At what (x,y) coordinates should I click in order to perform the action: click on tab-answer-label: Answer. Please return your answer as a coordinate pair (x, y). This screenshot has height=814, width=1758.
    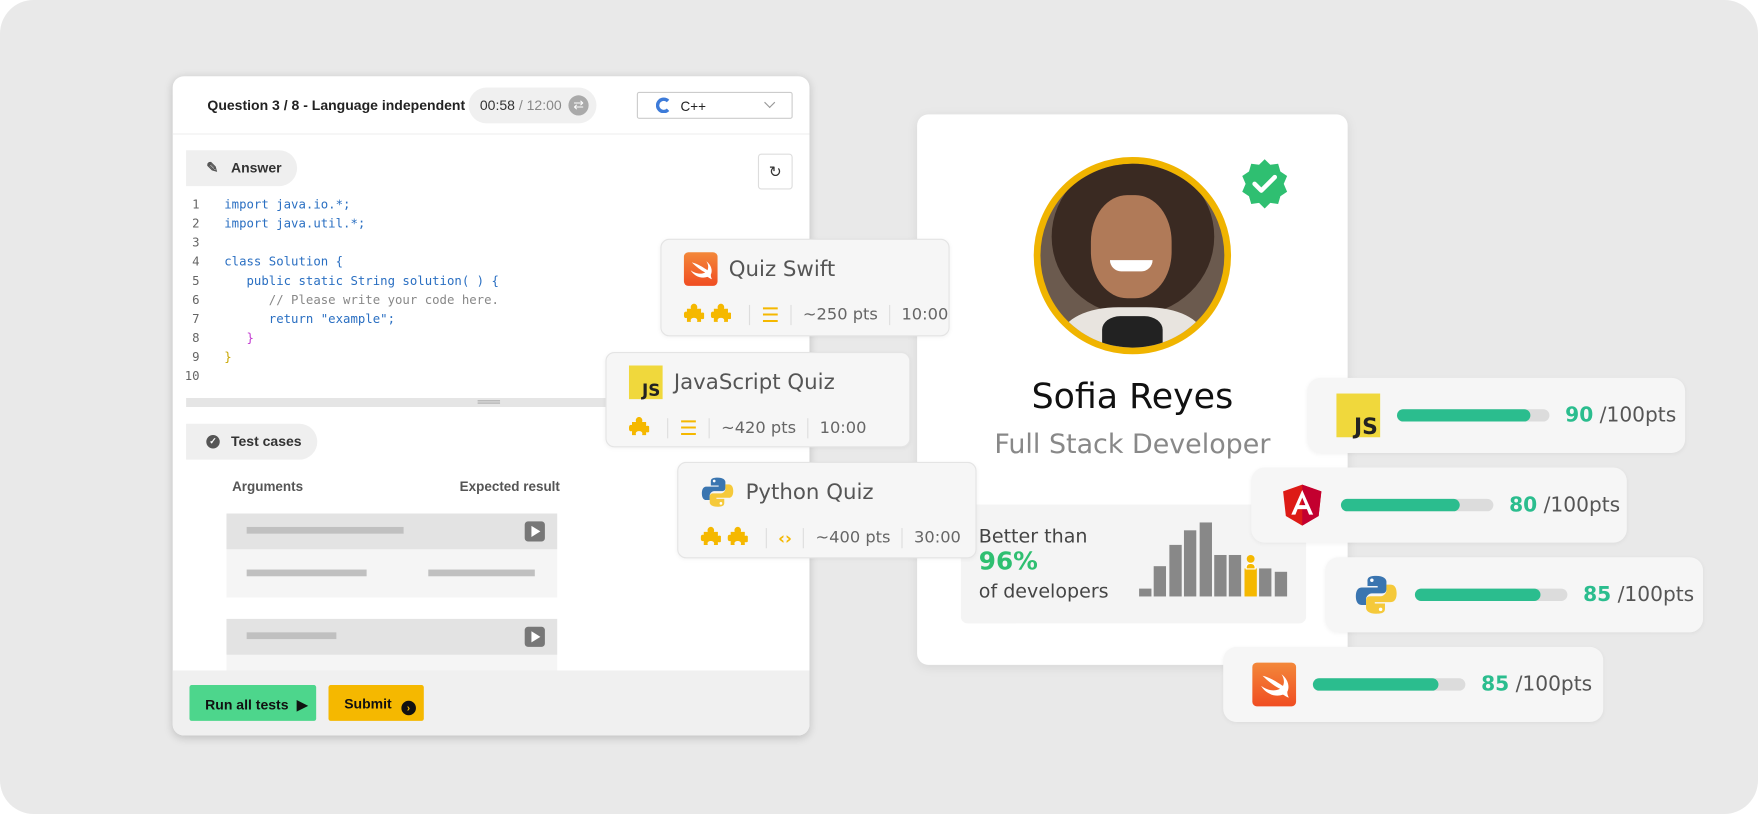
    Looking at the image, I should click on (256, 168).